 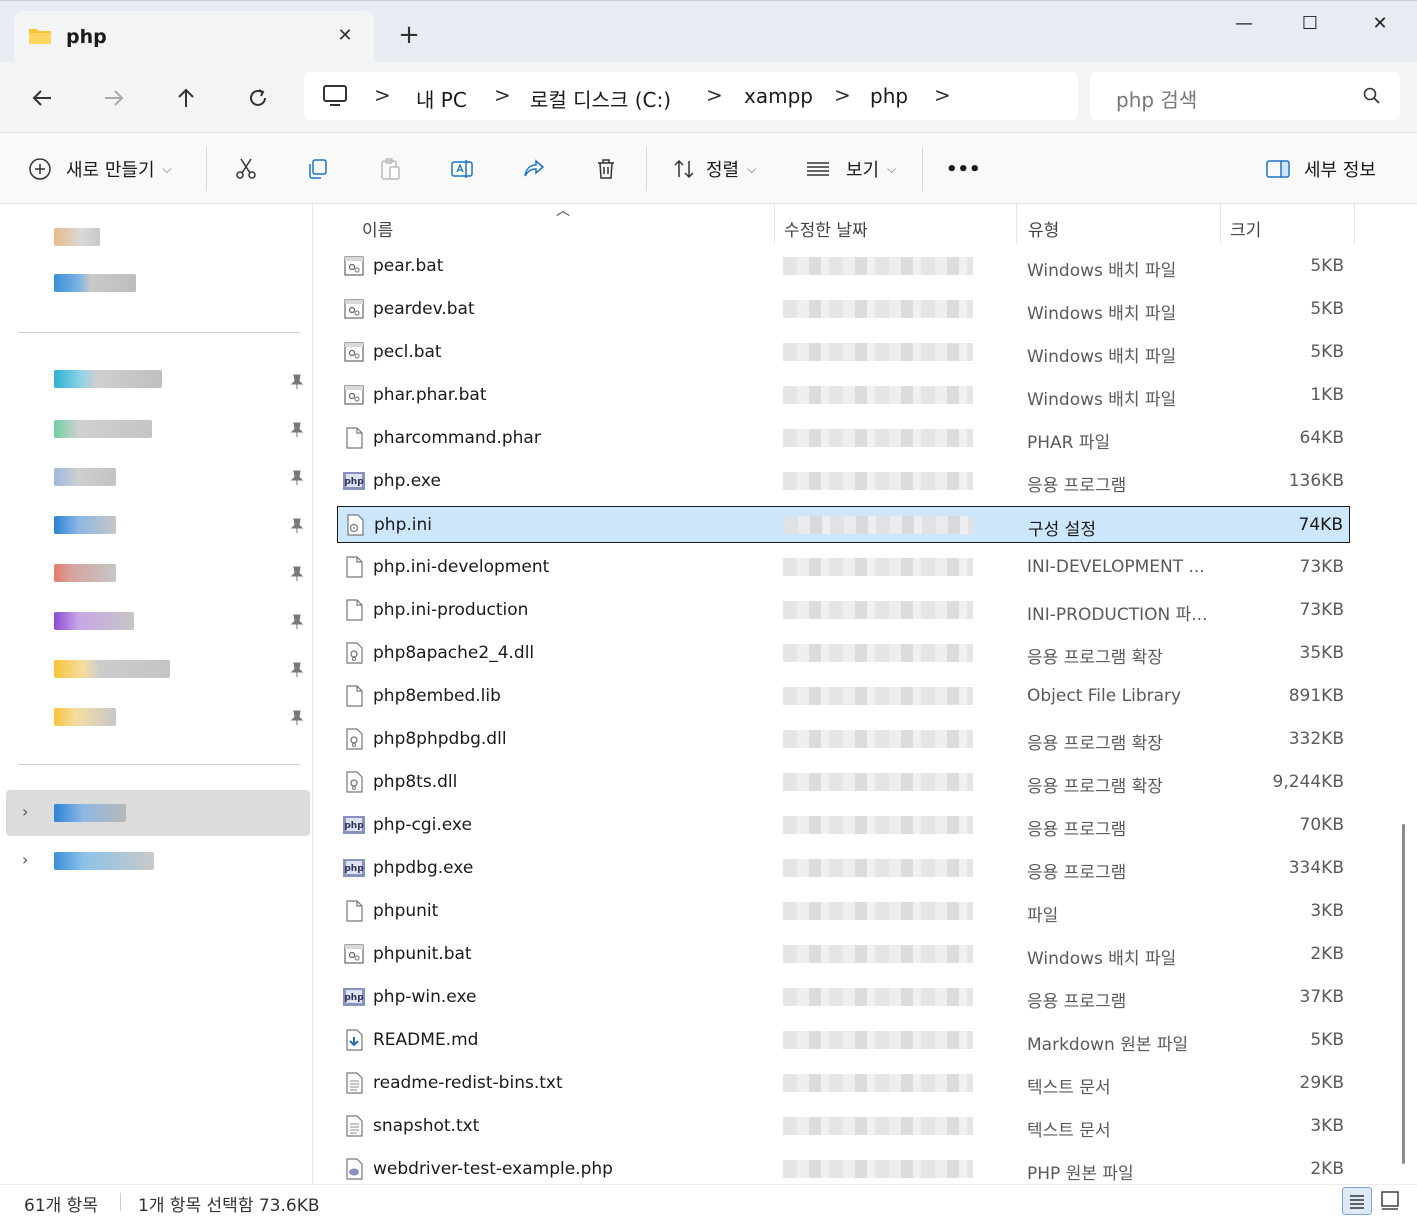 What do you see at coordinates (843, 1083) in the screenshot?
I see `file-row: readme-redist-bins.txt 텍스트 문서 29KB` at bounding box center [843, 1083].